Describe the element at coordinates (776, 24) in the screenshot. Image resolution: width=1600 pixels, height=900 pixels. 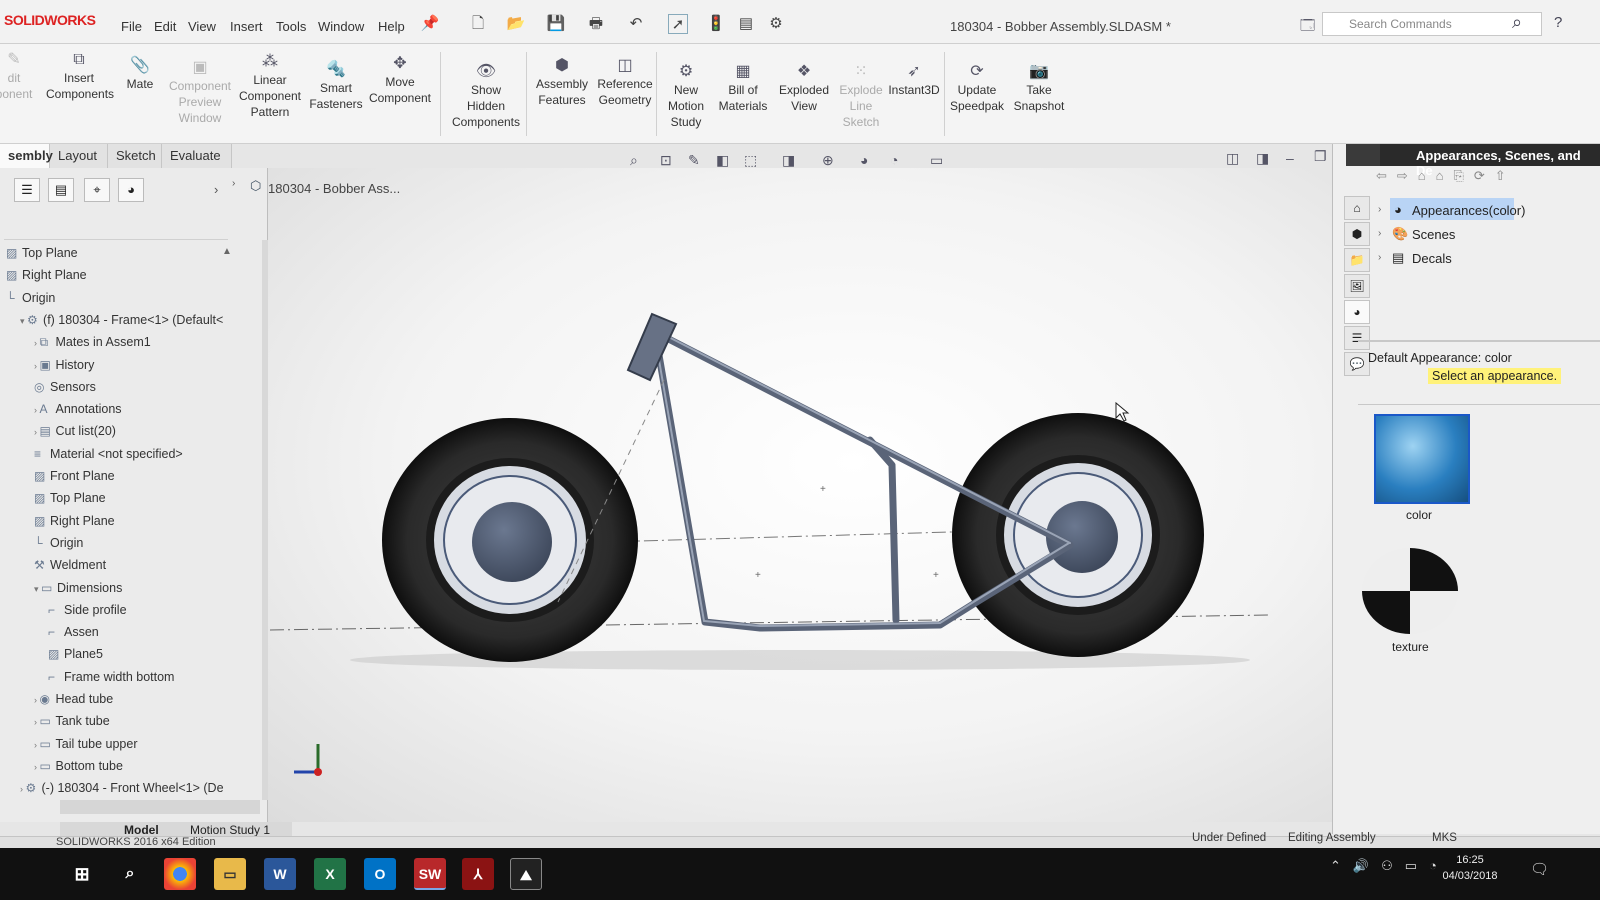
I see `options-gear-icon: ⚙` at that location.